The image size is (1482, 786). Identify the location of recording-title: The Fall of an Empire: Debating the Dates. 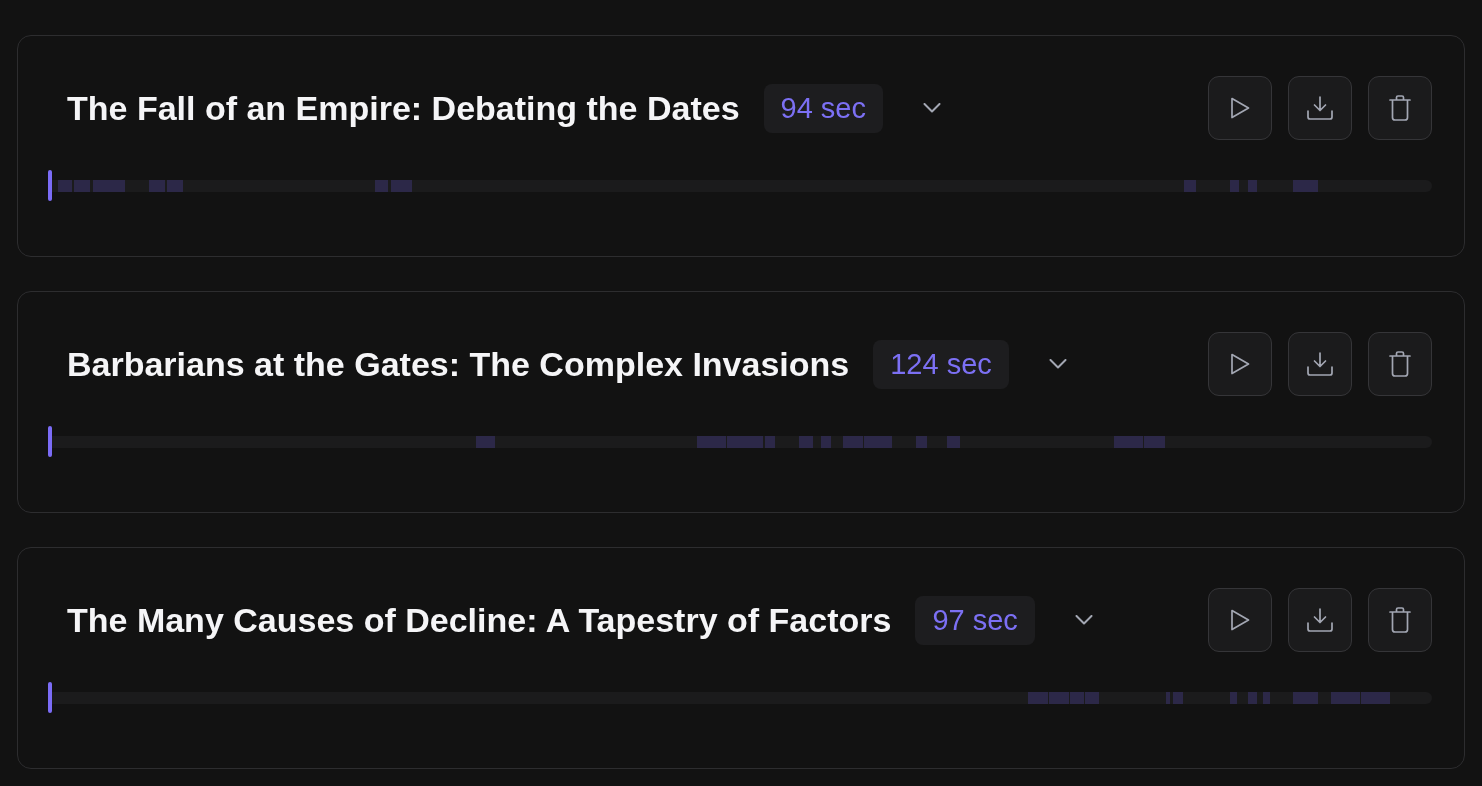
(403, 108).